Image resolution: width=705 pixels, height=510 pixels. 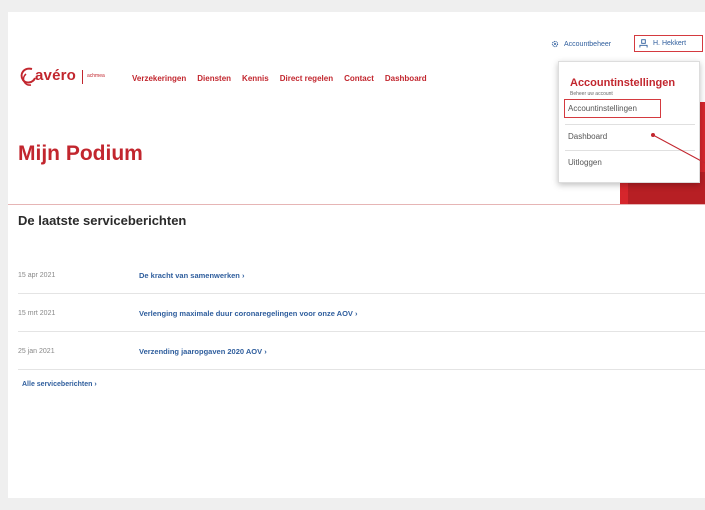 What do you see at coordinates (37, 313) in the screenshot?
I see `service-date: 15 mrt 2021` at bounding box center [37, 313].